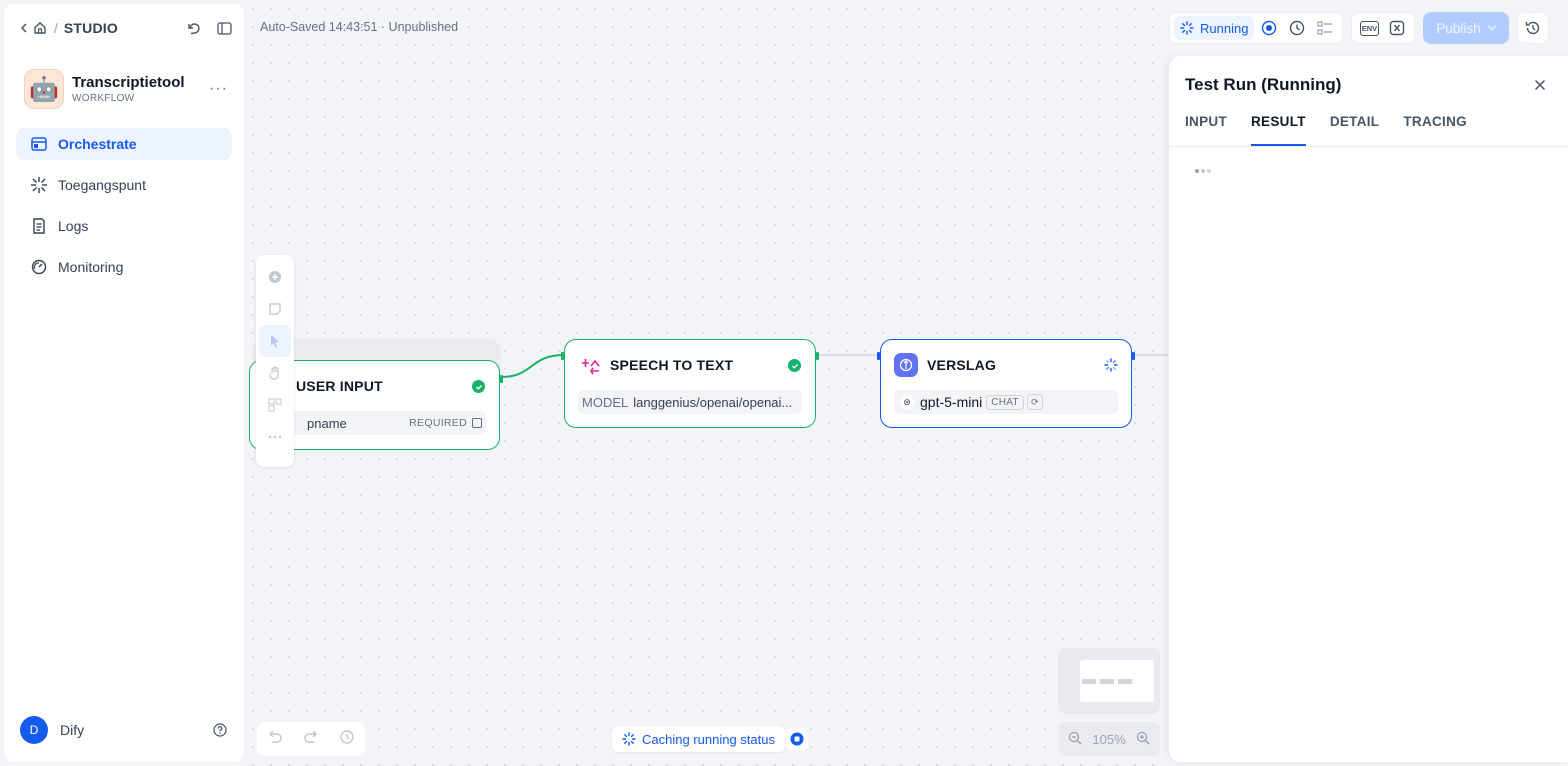 This screenshot has height=766, width=1568. What do you see at coordinates (1075, 739) in the screenshot?
I see `zoom-out-icon` at bounding box center [1075, 739].